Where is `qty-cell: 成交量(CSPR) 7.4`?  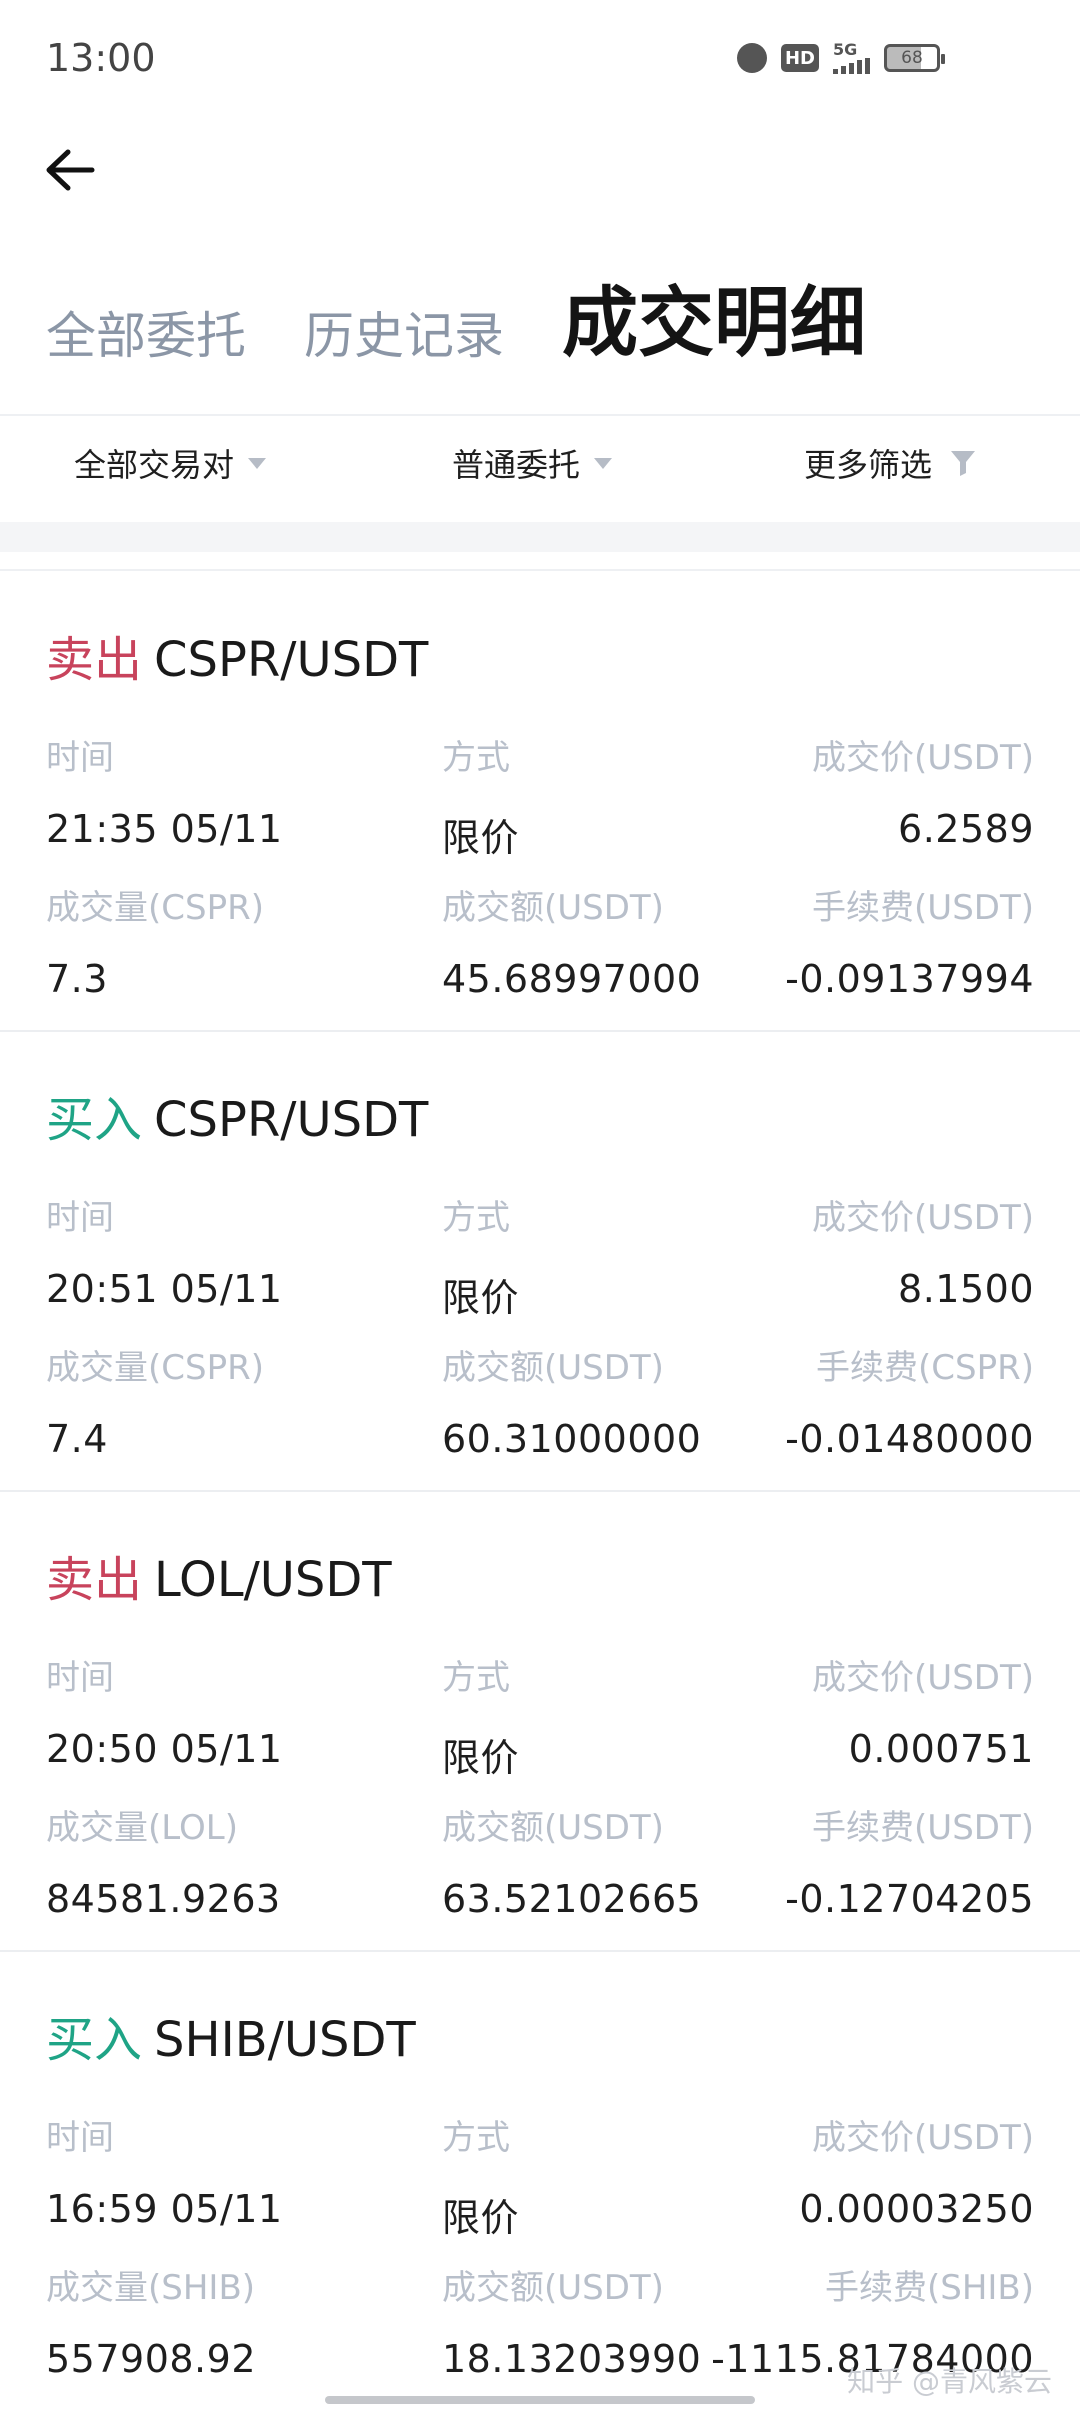
qty-cell: 成交量(CSPR) 7.4 is located at coordinates (155, 1400).